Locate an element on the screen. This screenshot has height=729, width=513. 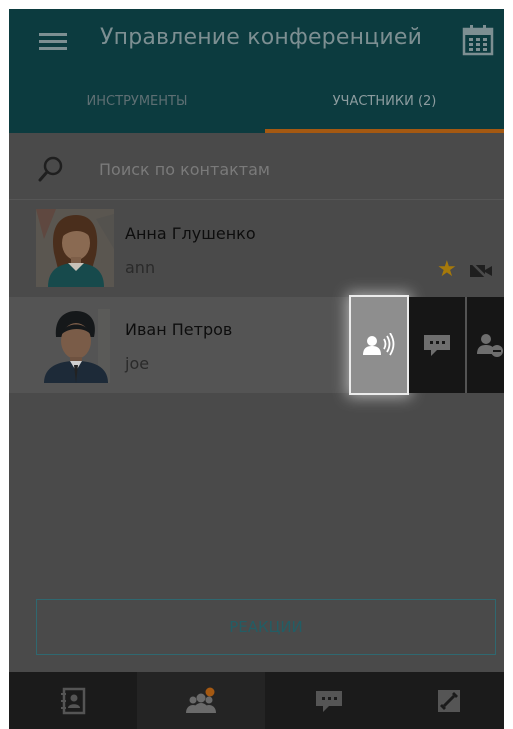
bottom-nav is located at coordinates (256, 700).